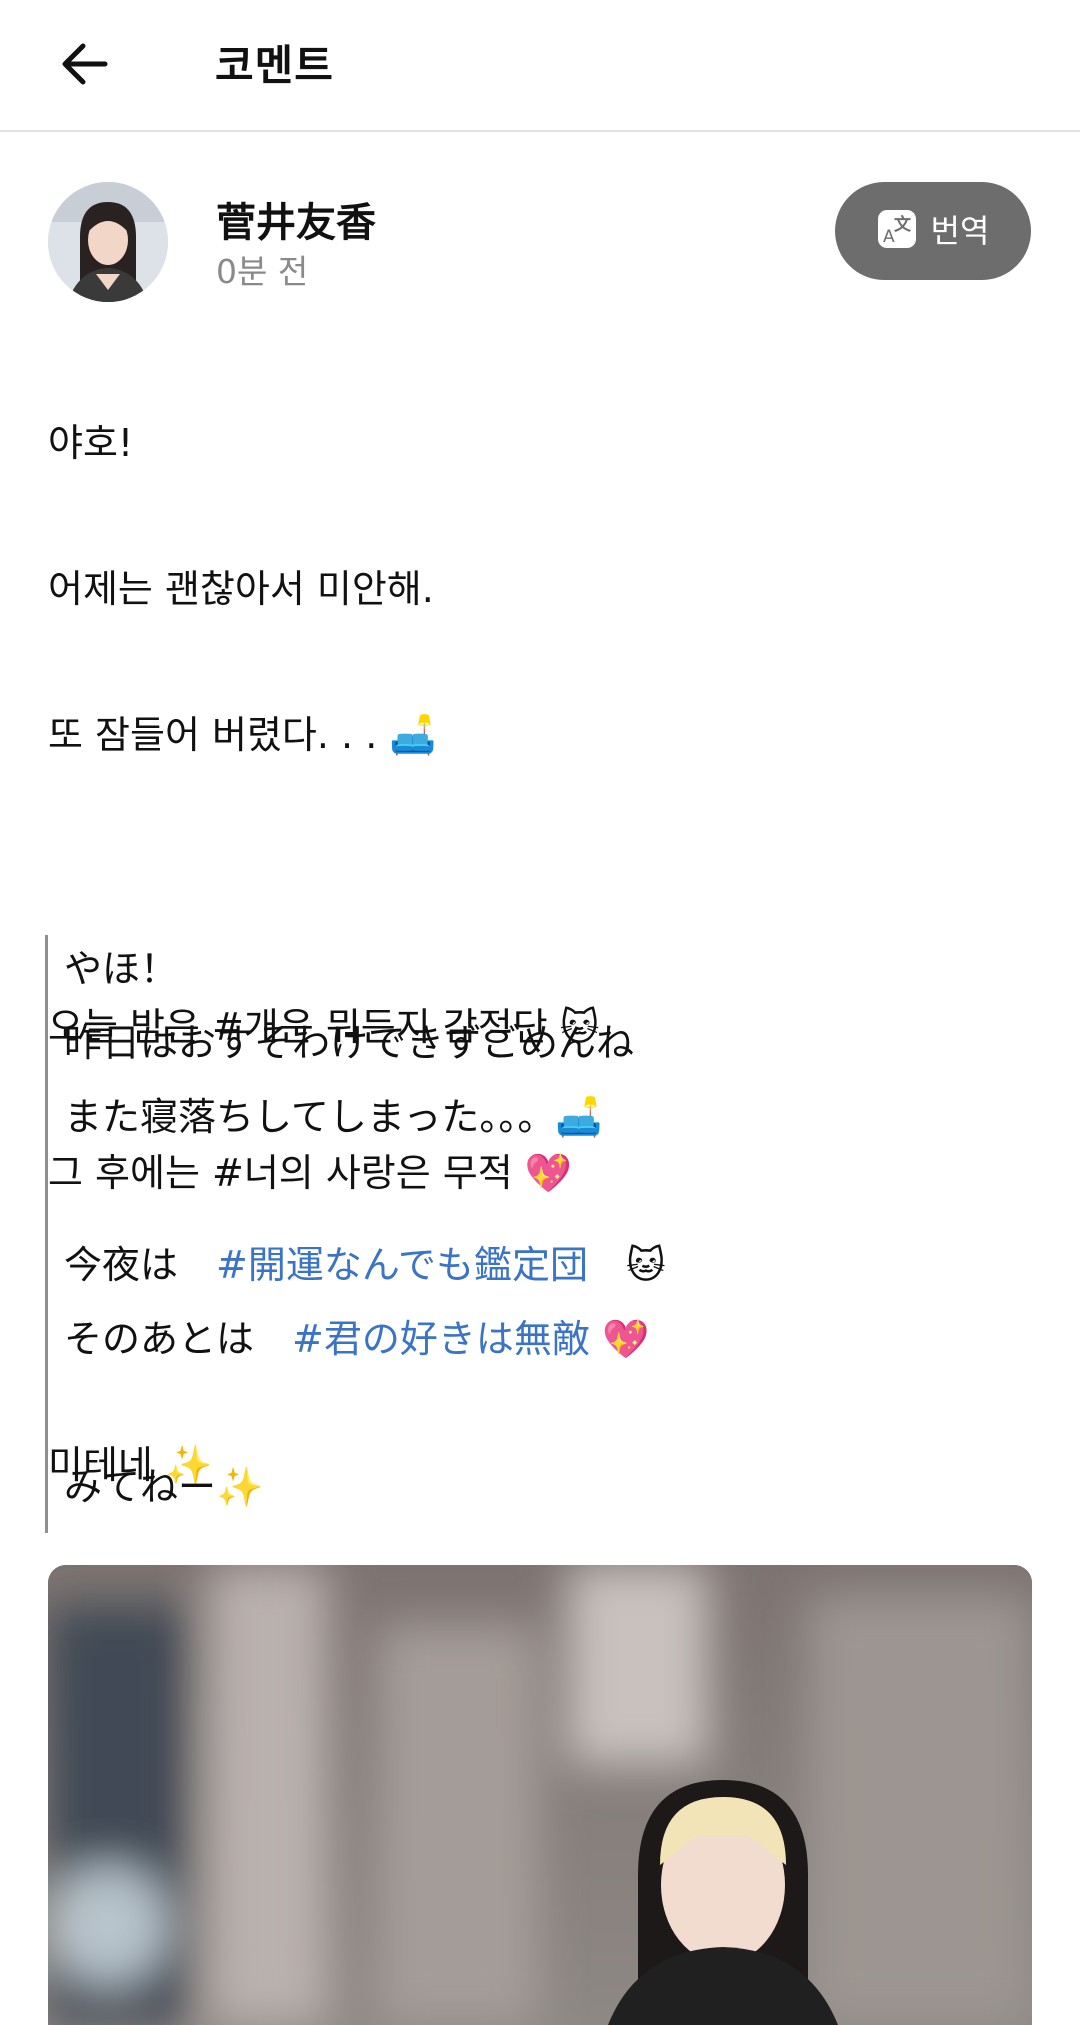 This screenshot has width=1080, height=2025. Describe the element at coordinates (262, 271) in the screenshot. I see `post-timestamp: 0분 전` at that location.